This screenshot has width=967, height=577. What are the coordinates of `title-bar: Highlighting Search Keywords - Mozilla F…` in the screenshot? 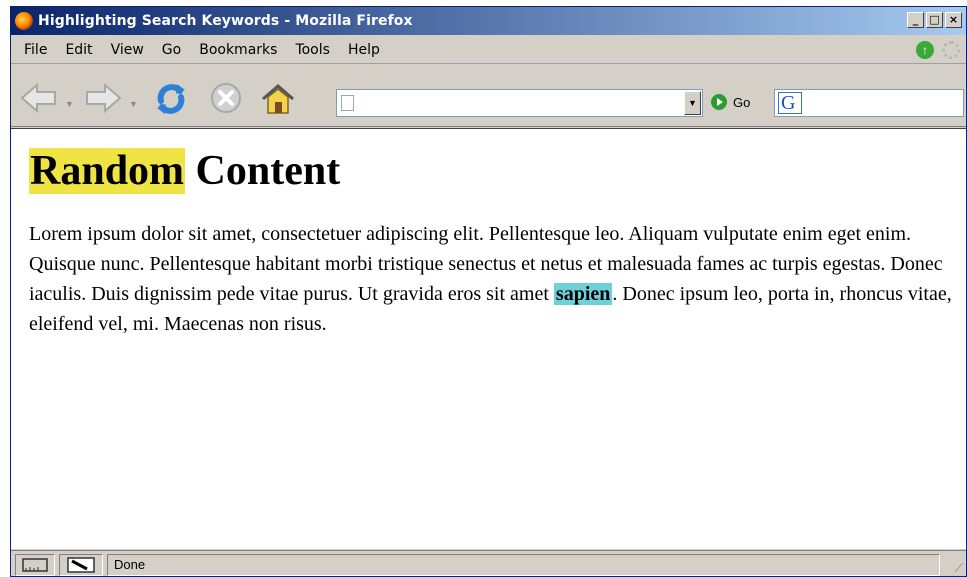 It's located at (488, 21).